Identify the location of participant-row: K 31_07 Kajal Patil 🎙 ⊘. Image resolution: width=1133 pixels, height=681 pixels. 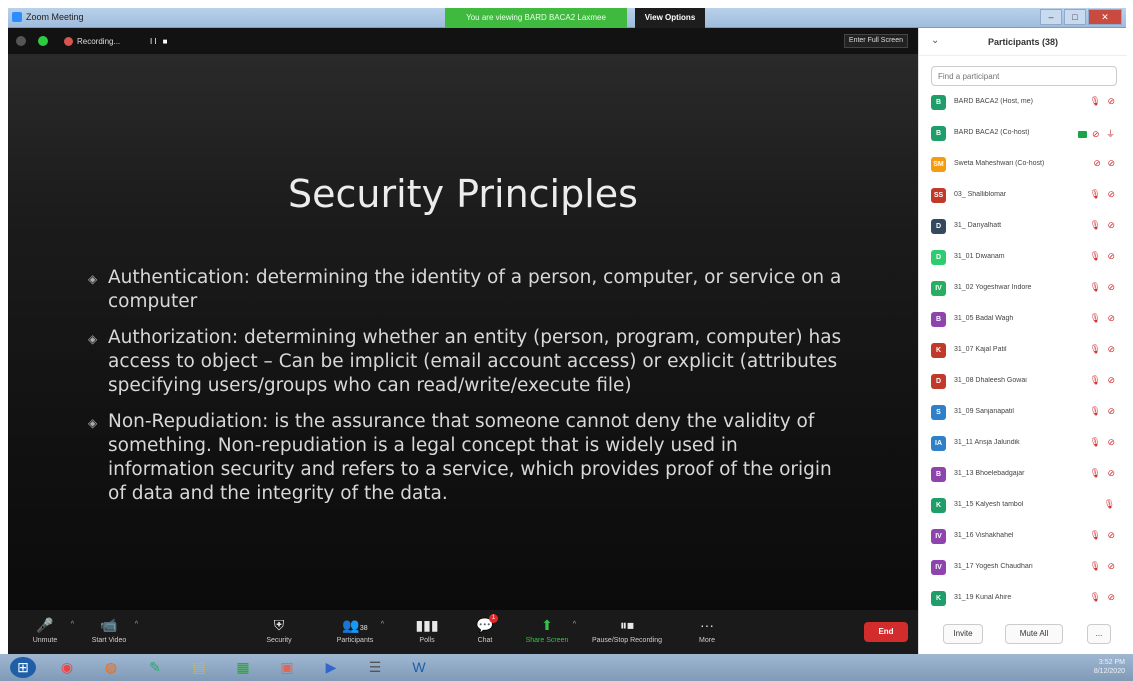
(1023, 351).